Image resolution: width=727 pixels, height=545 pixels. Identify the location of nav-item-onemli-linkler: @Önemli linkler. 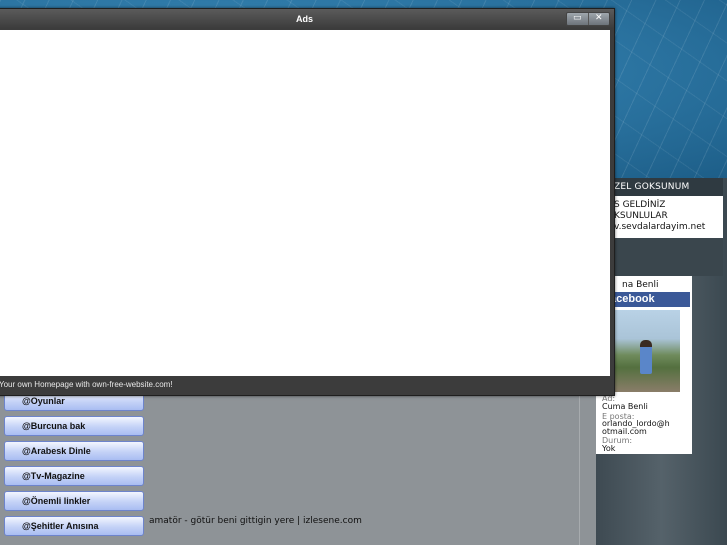
(74, 501).